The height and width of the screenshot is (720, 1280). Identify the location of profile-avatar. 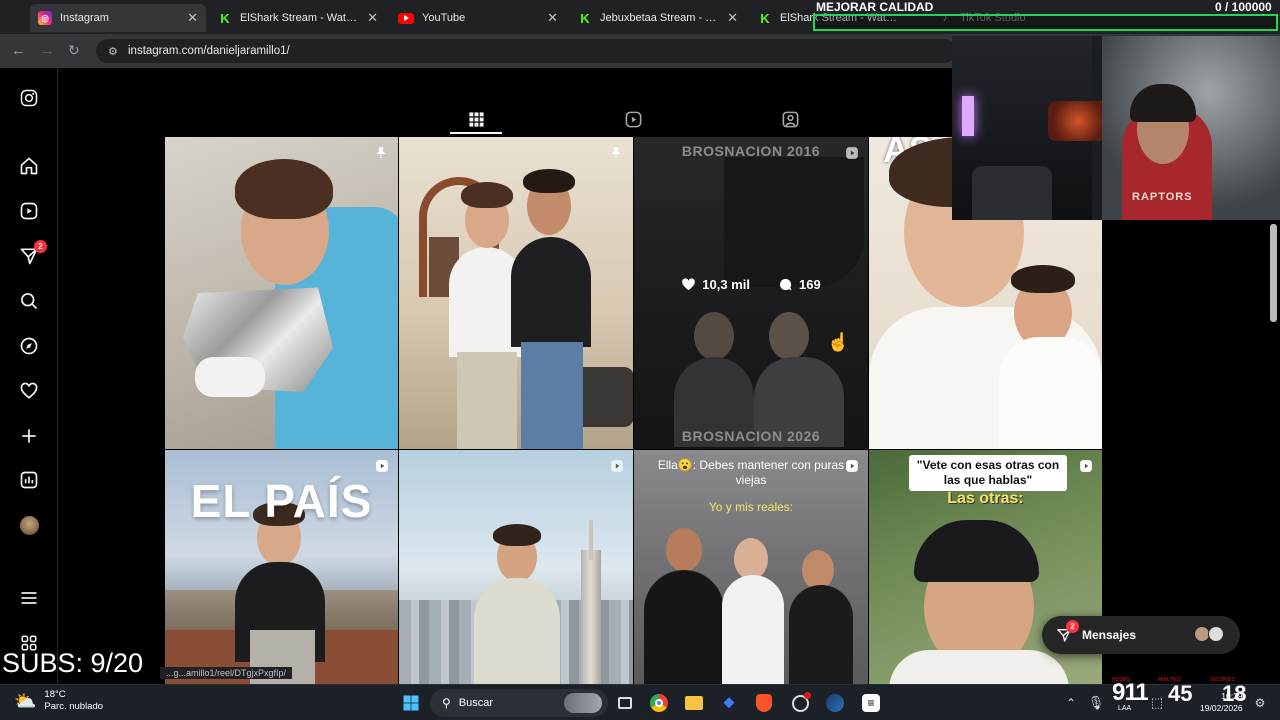
(29, 525).